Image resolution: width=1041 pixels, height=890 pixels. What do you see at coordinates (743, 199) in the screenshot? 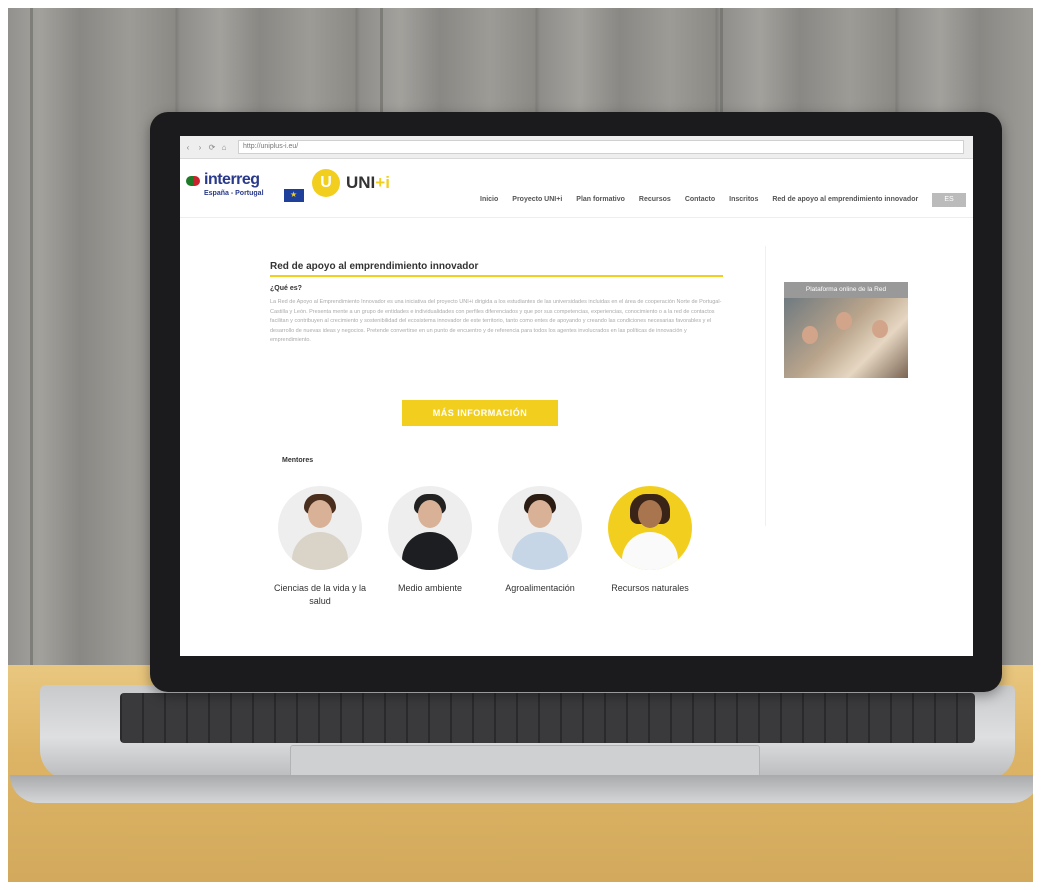
I see `nav-link-inscritos: Inscritos` at bounding box center [743, 199].